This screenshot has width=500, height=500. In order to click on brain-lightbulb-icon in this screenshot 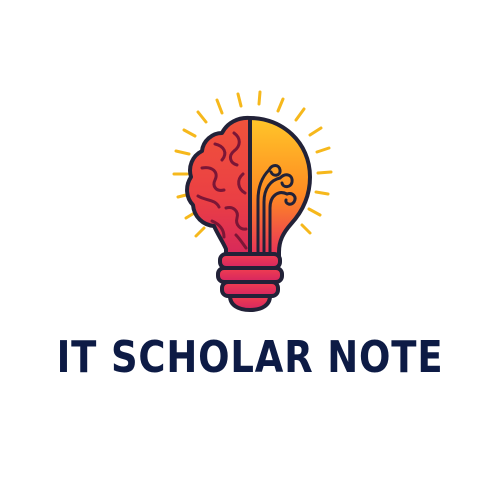, I will do `click(252, 201)`.